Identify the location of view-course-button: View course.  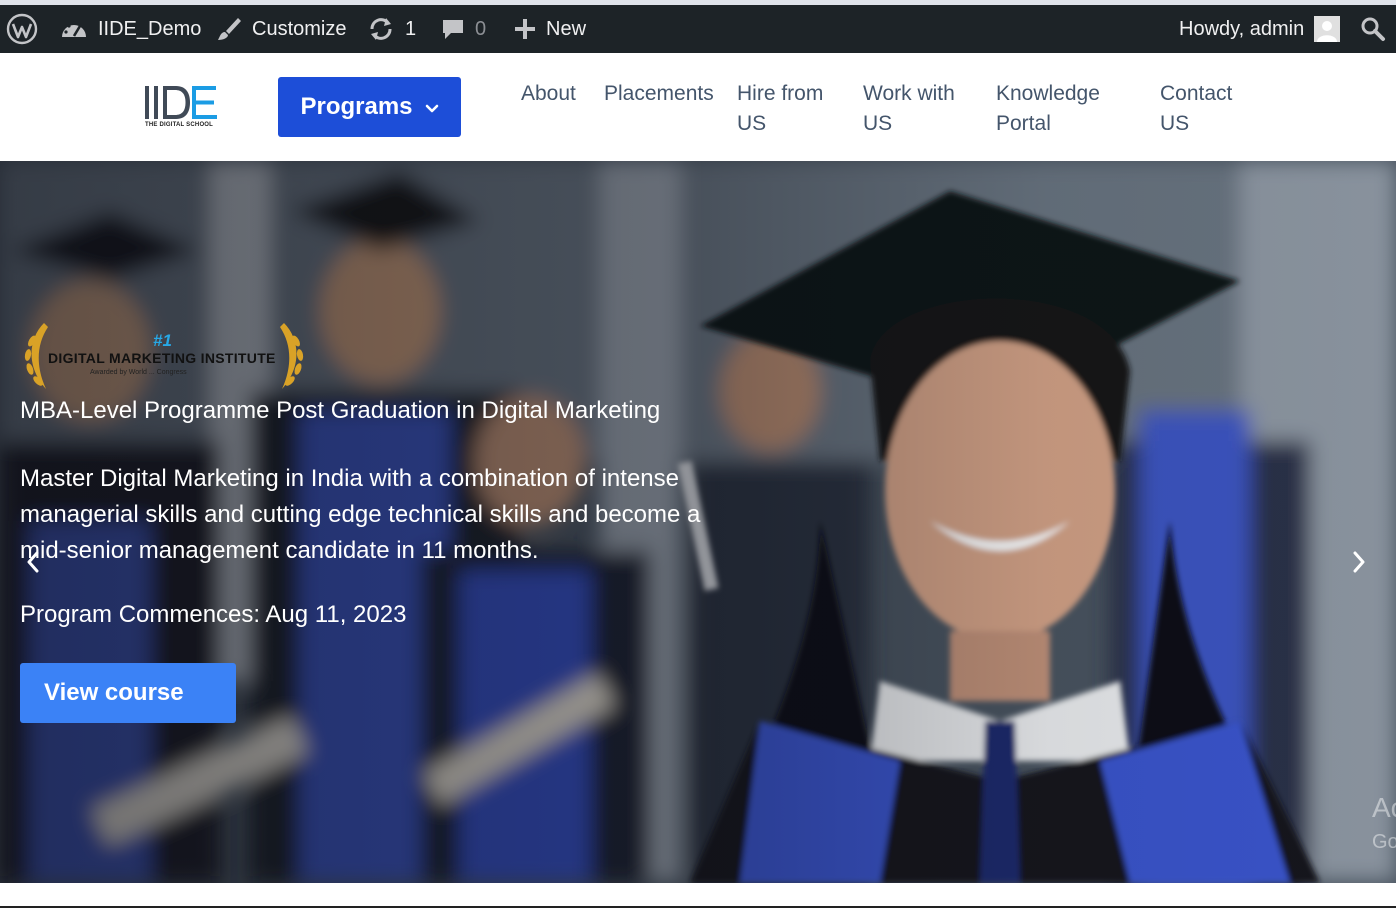
(128, 693).